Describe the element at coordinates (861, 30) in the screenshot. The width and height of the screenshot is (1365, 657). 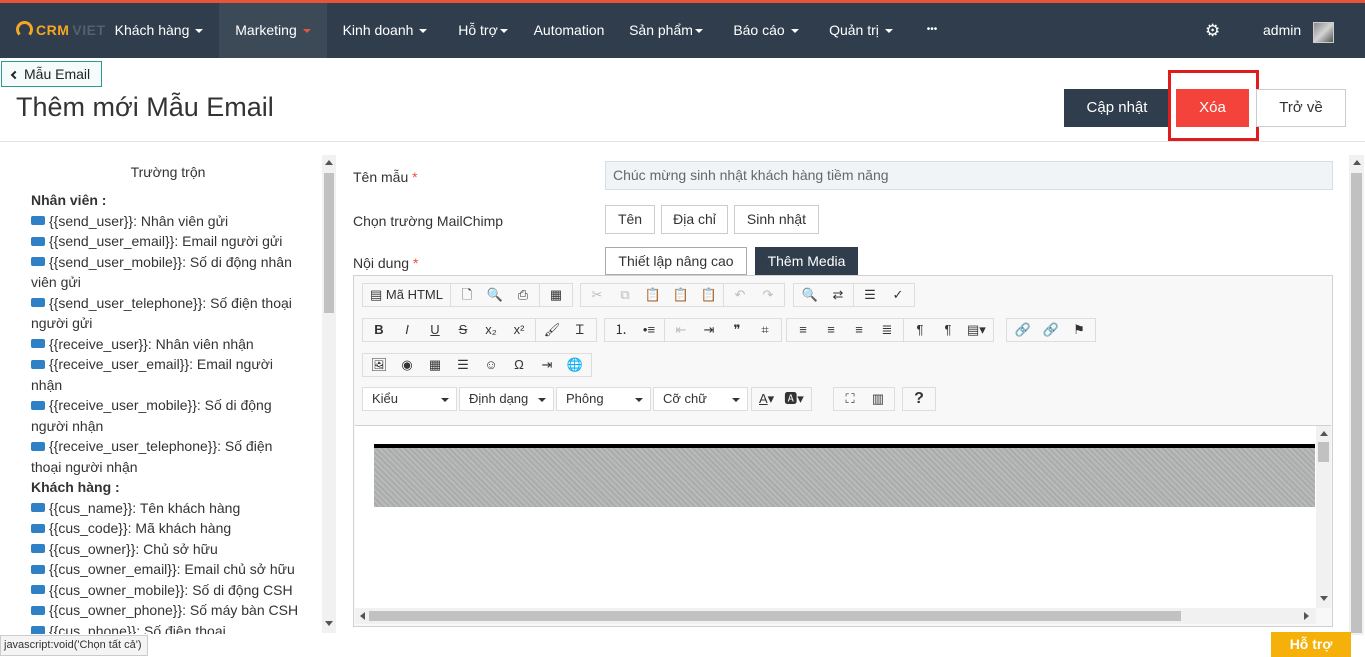
I see `nav-admin: Quản trị` at that location.